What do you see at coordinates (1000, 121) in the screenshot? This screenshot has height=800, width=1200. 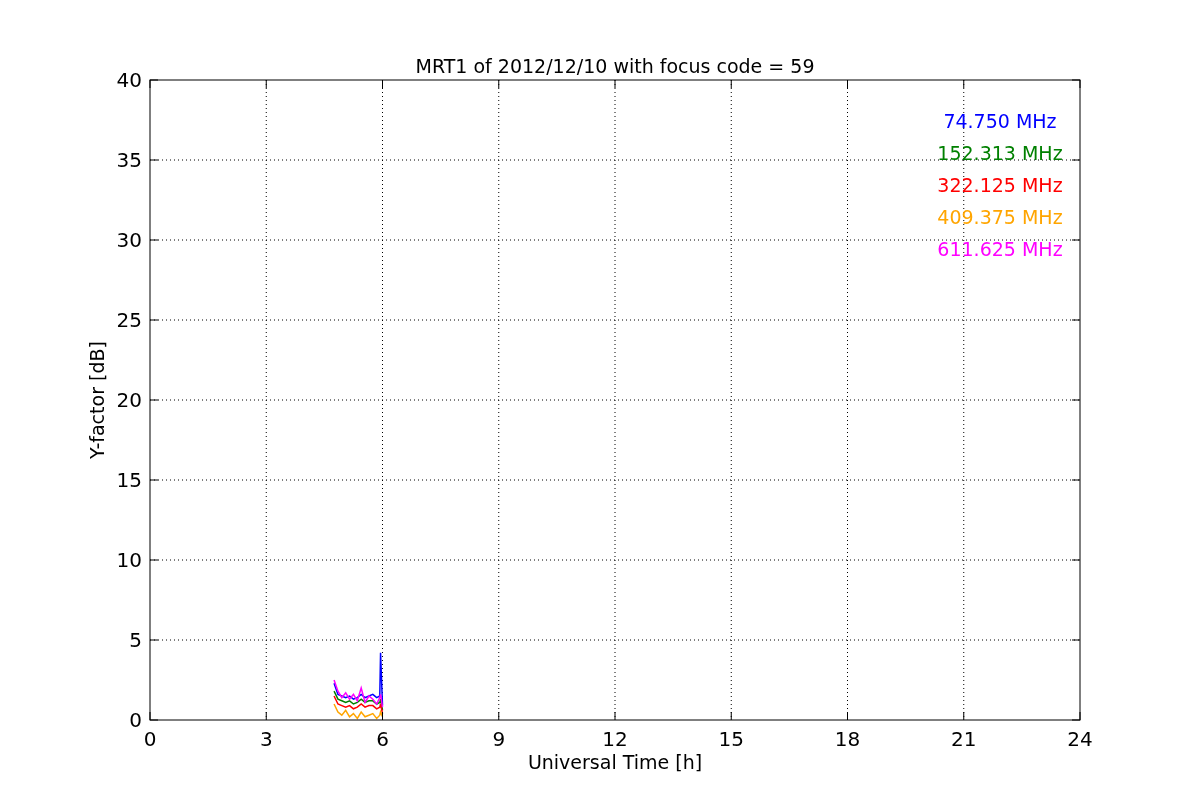 I see `legend-label: 74.750 MHz` at bounding box center [1000, 121].